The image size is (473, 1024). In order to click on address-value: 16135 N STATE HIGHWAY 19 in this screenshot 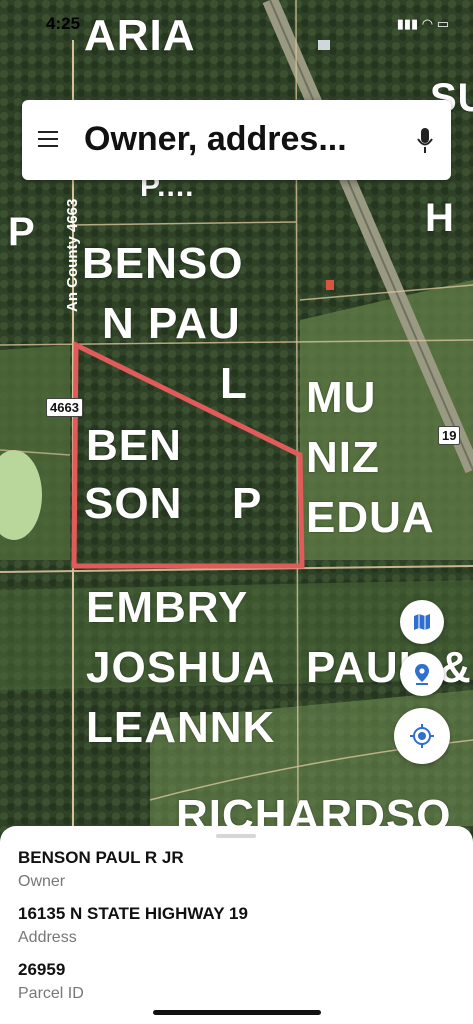, I will do `click(133, 913)`.